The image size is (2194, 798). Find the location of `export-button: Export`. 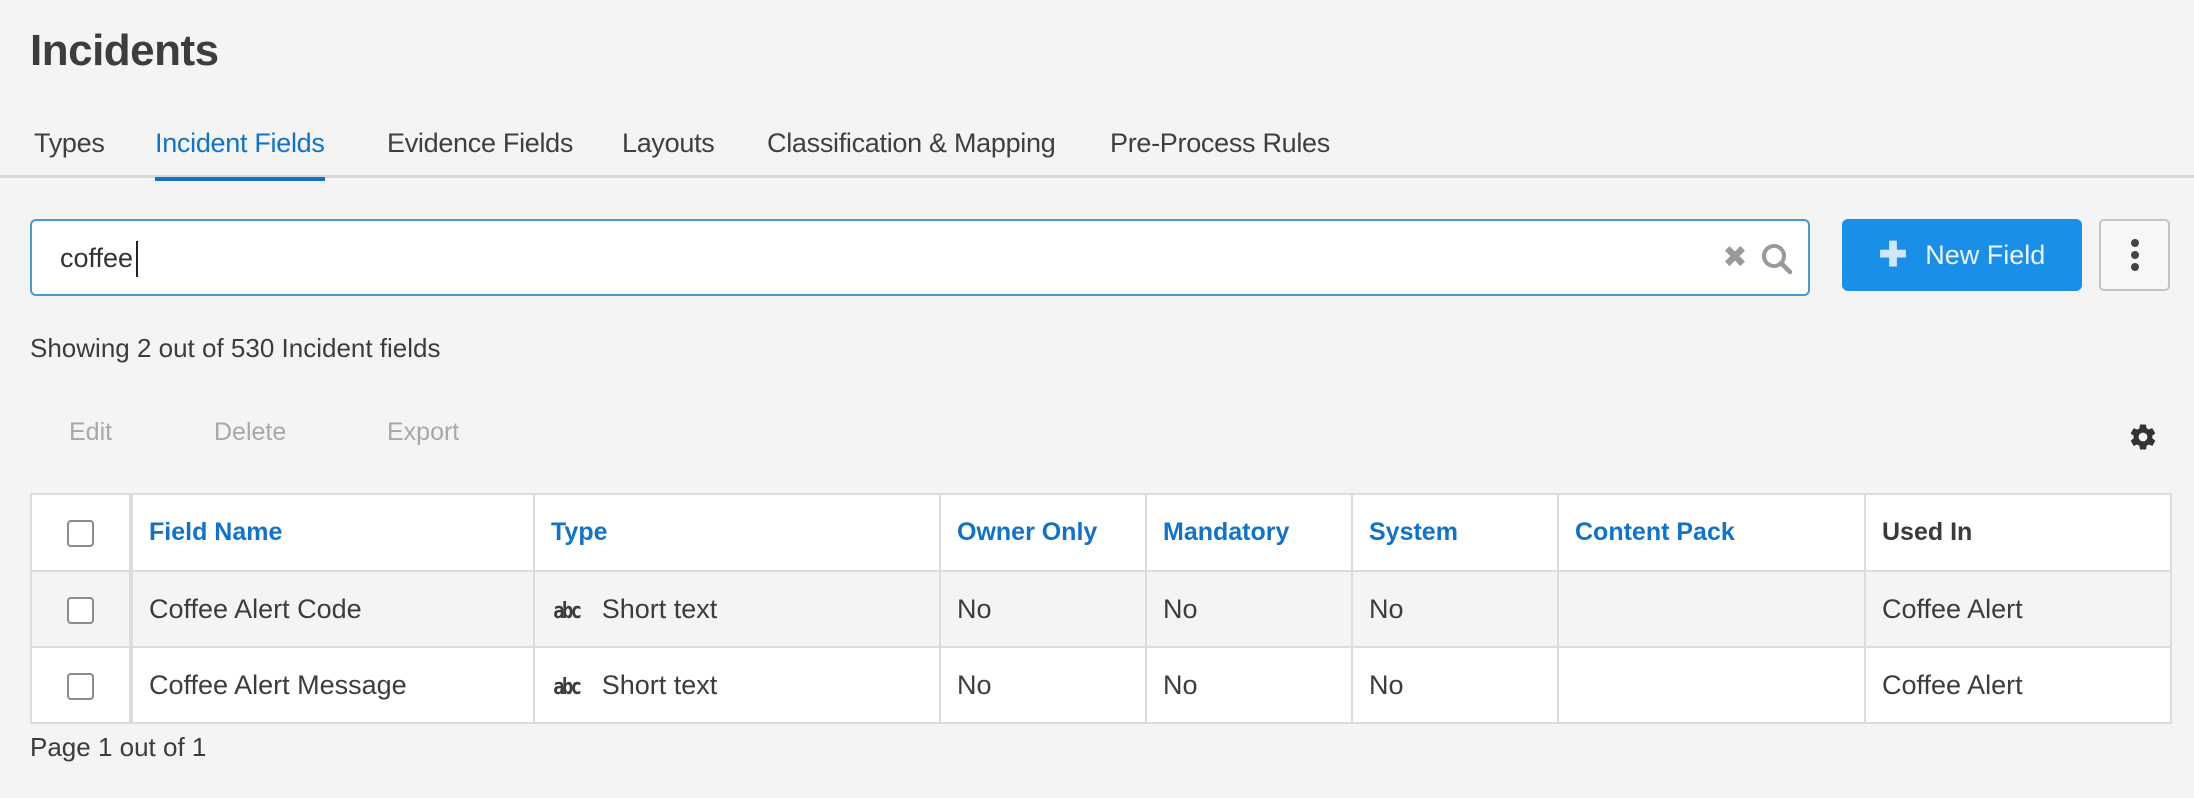

export-button: Export is located at coordinates (423, 432).